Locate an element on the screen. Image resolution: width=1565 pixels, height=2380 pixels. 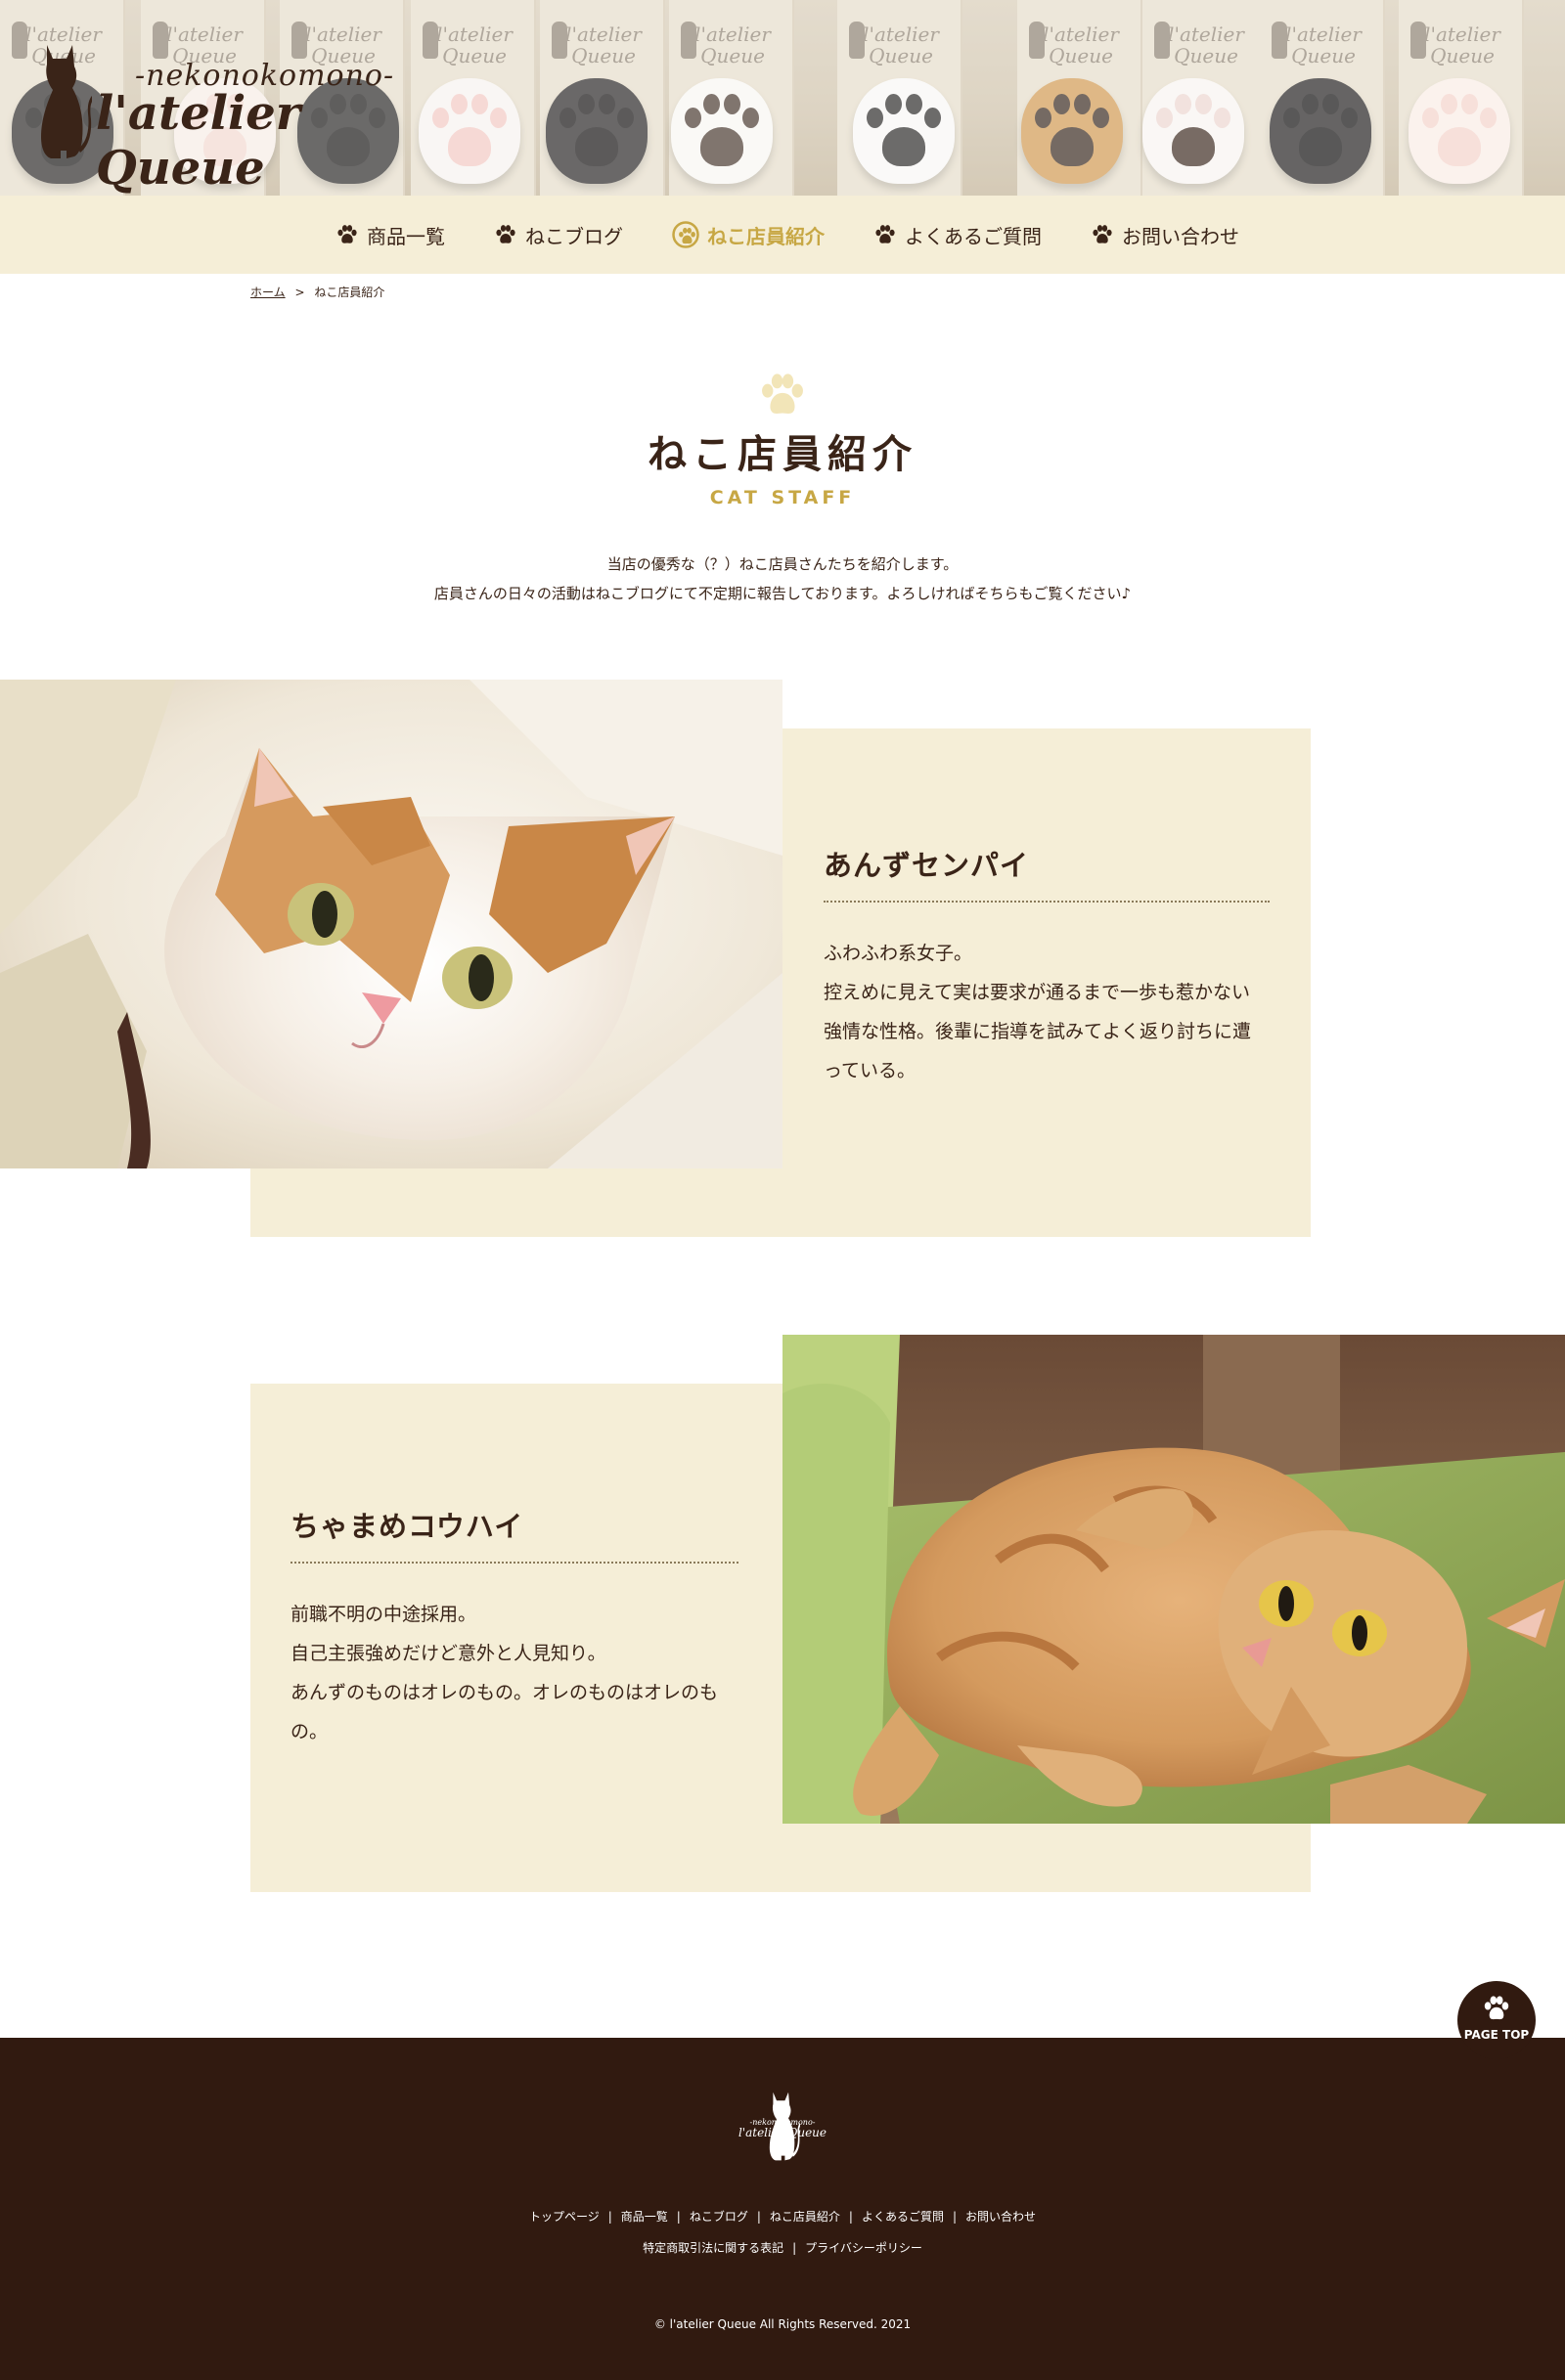
nav-item-label: ねこ店員紹介 is located at coordinates (766, 236).